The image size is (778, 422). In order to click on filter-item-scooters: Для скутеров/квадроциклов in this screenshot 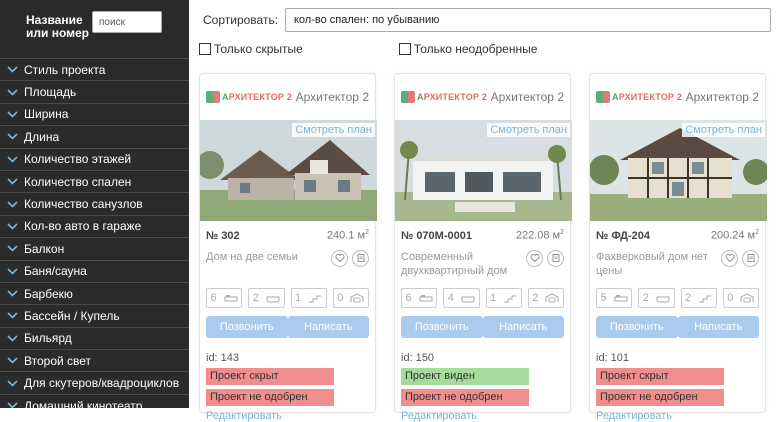, I will do `click(94, 383)`.